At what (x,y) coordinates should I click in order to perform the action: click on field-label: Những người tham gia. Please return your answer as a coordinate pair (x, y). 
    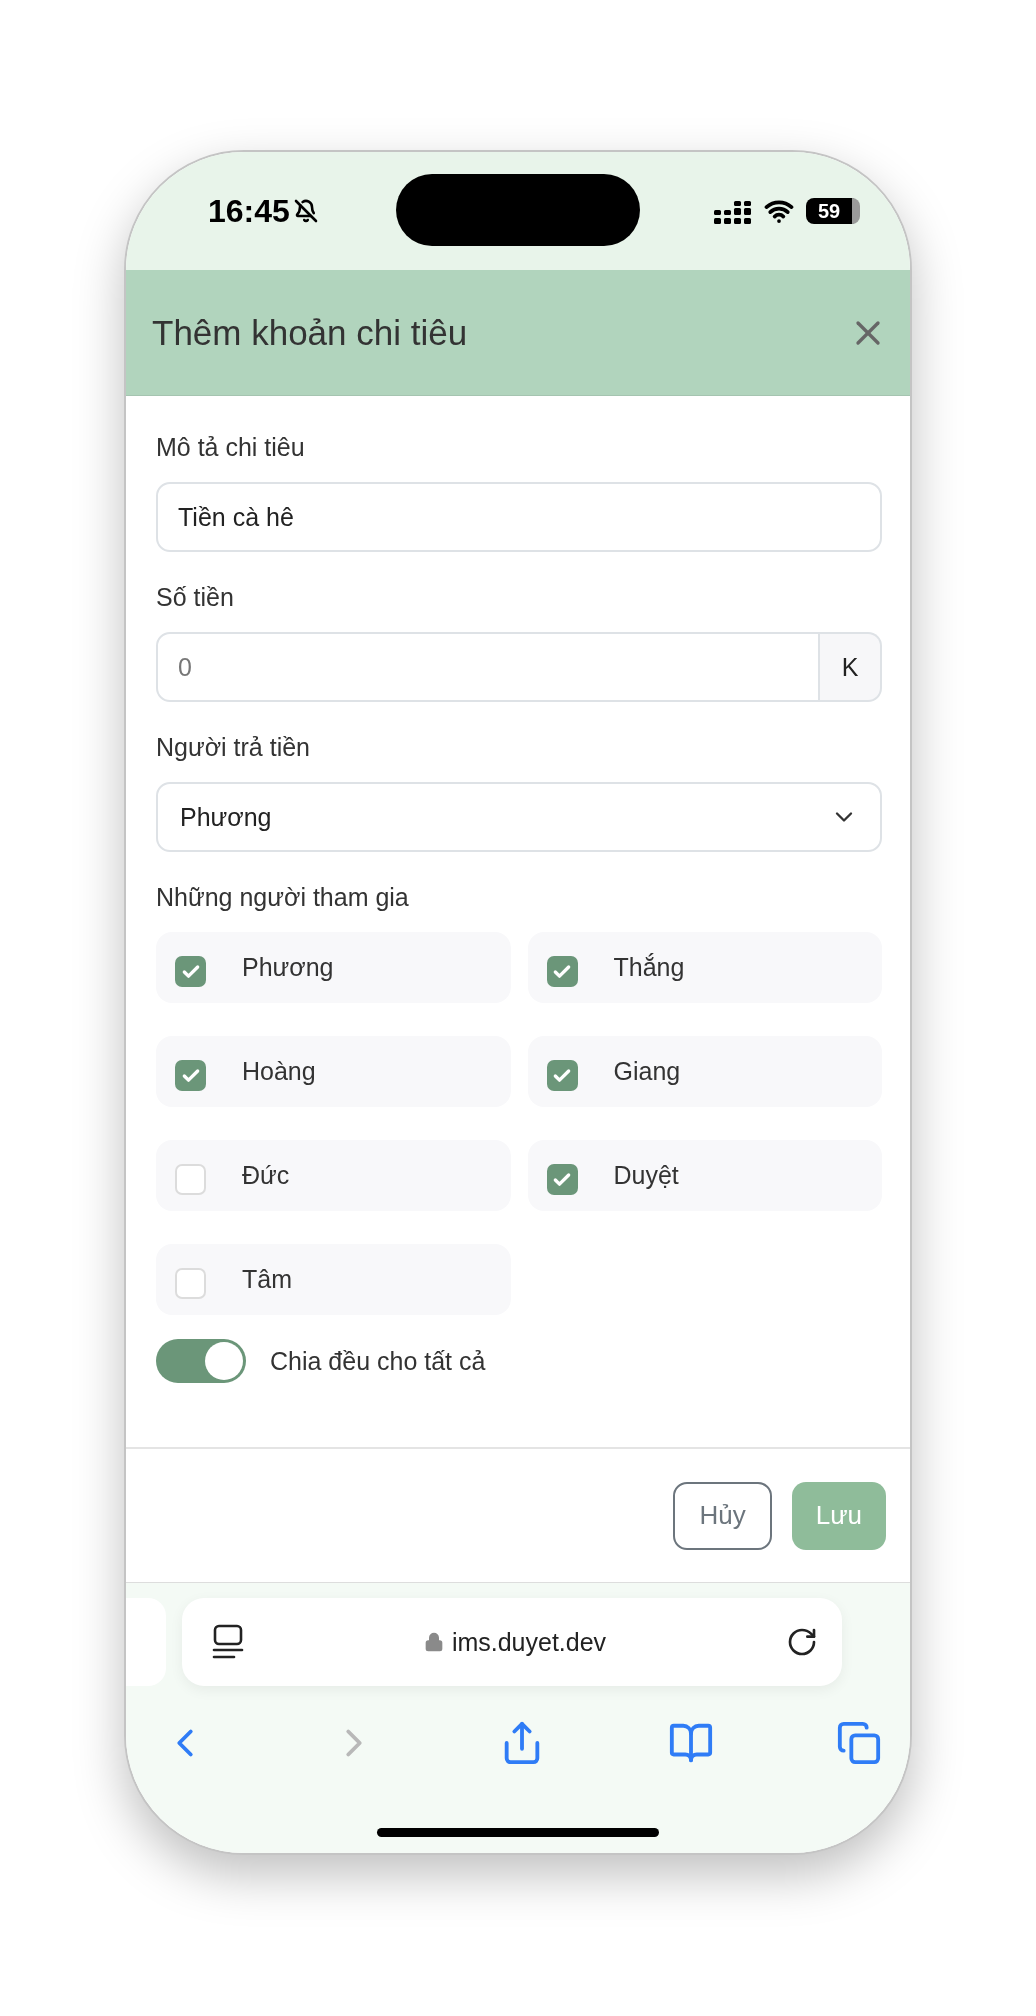
    Looking at the image, I should click on (283, 897).